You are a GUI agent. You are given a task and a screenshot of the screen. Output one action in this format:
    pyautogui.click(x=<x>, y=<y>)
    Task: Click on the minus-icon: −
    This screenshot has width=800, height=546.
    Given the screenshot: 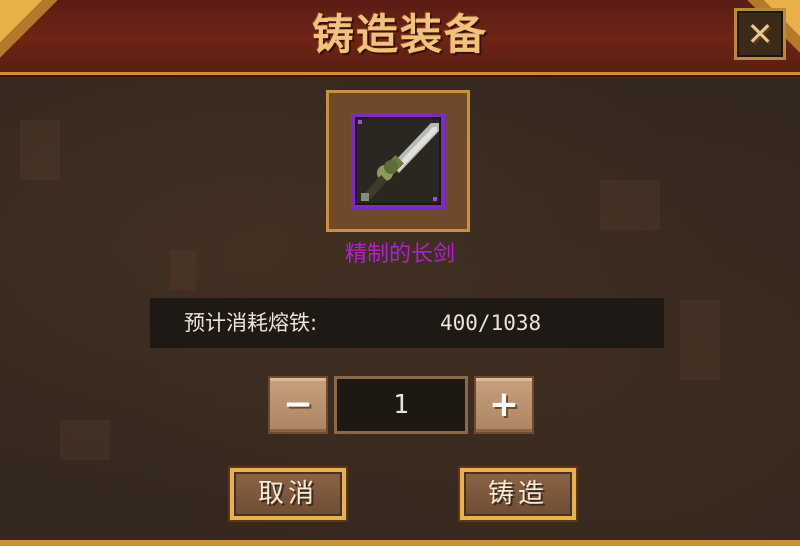 What is the action you would take?
    pyautogui.click(x=298, y=404)
    